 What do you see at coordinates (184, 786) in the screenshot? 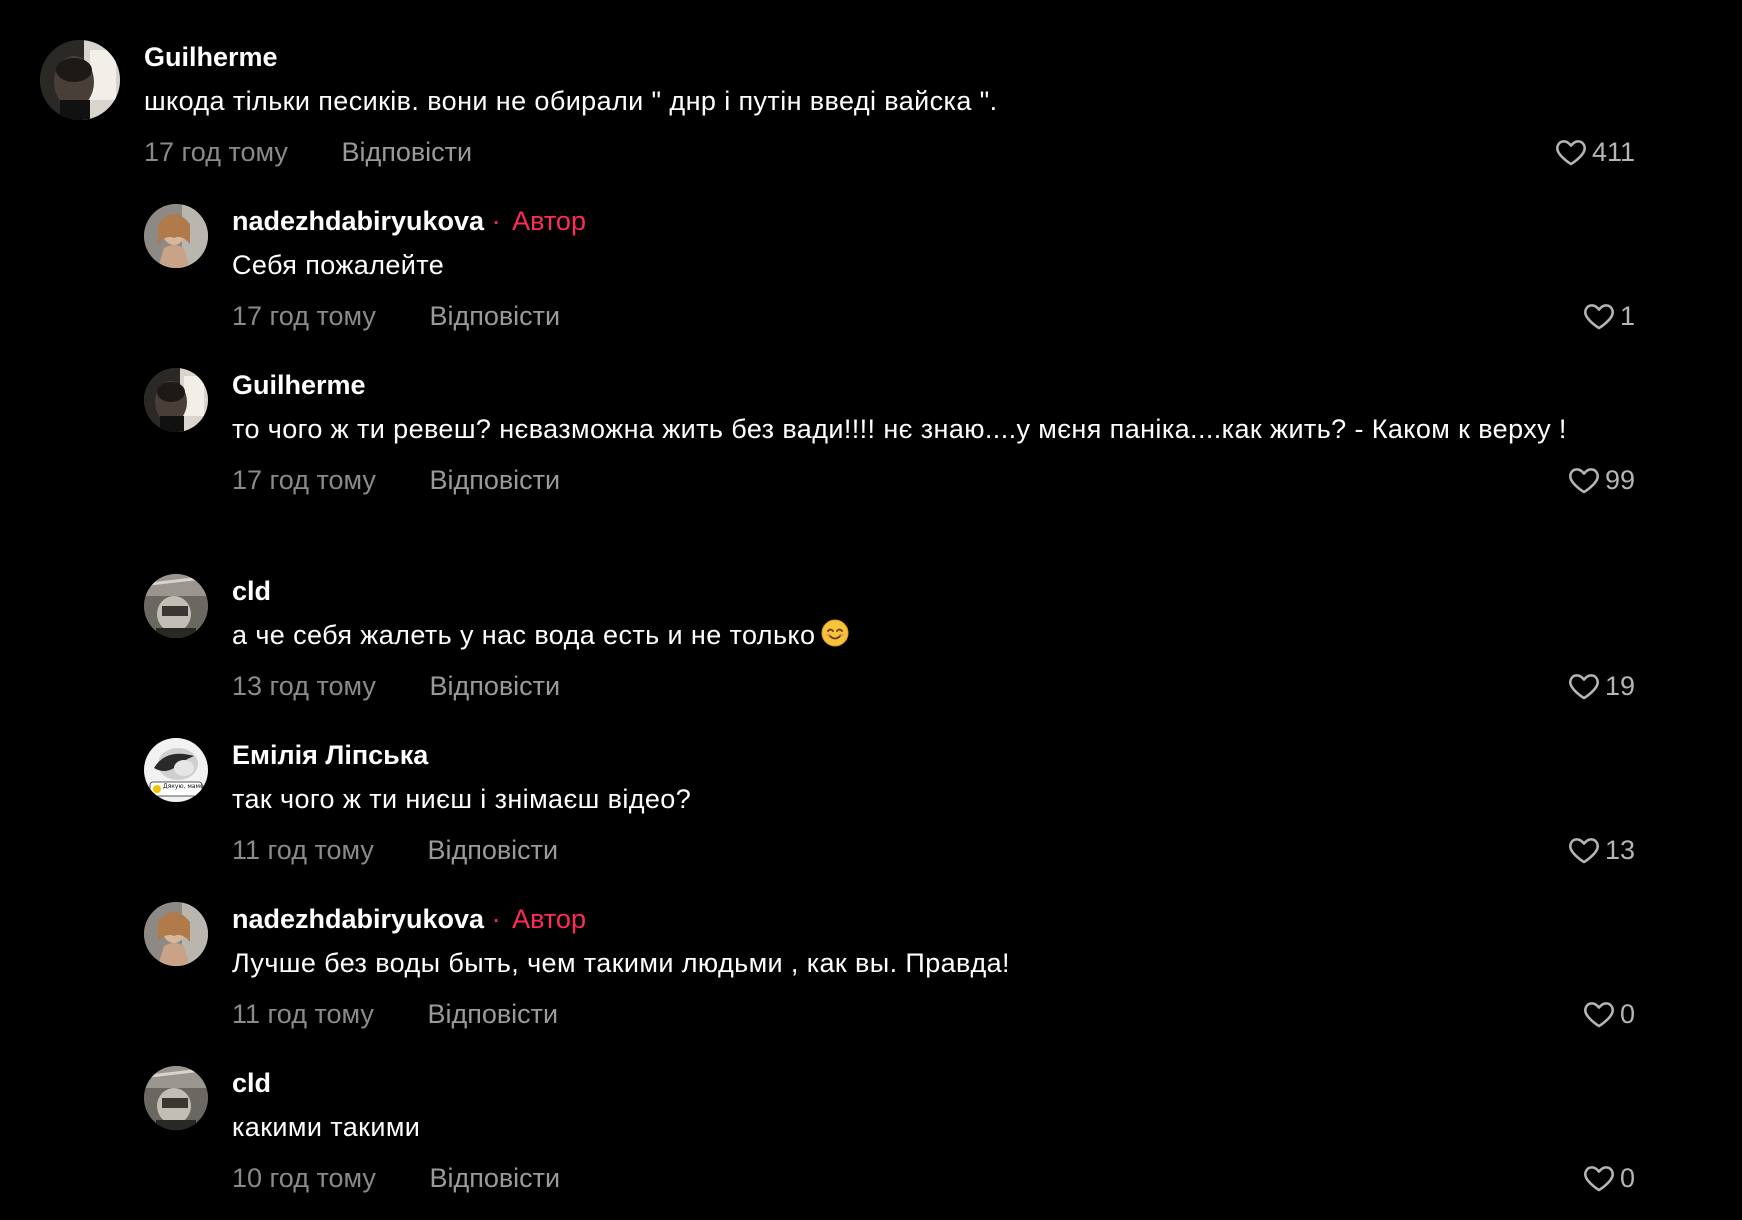
I see `avatar-caption: Дякую, мамо!` at bounding box center [184, 786].